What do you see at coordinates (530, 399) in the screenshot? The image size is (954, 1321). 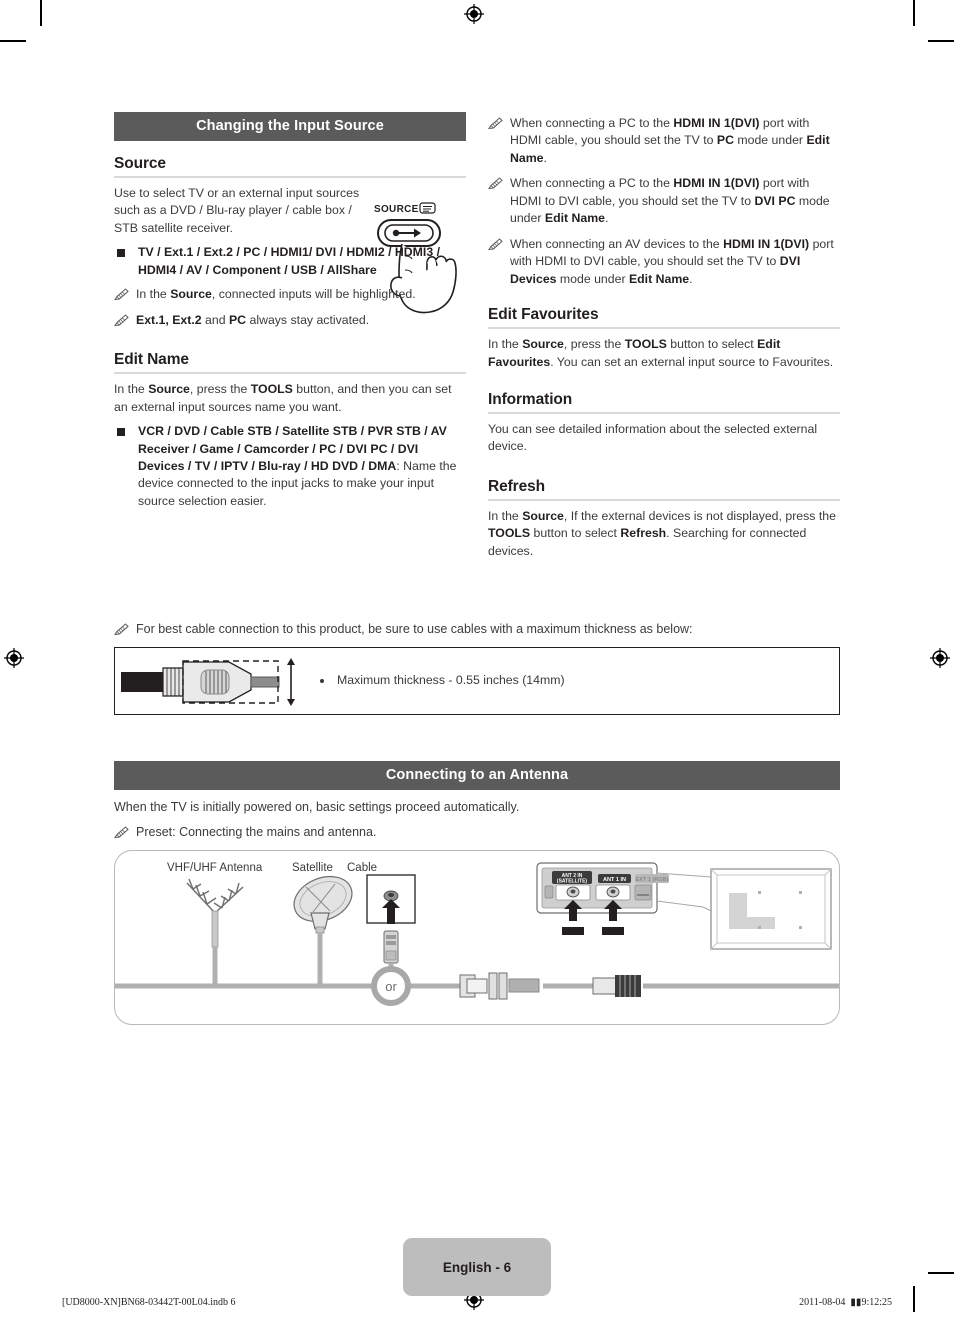 I see `heading-information: Information` at bounding box center [530, 399].